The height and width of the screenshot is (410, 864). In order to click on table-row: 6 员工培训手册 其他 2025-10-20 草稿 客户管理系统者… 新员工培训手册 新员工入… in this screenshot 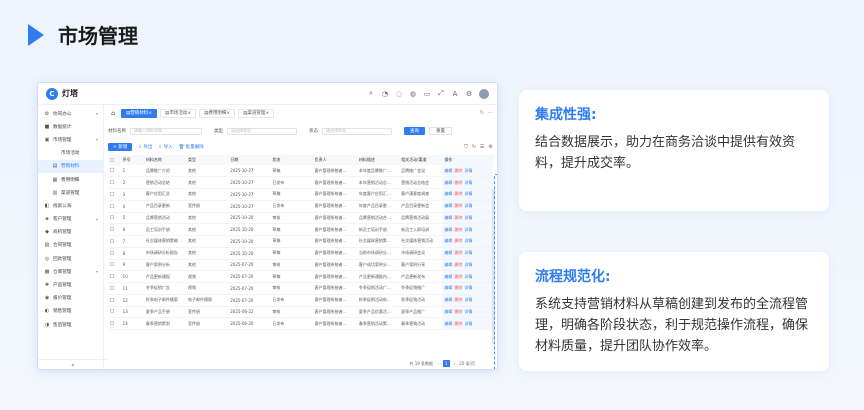, I will do `click(300, 229)`.